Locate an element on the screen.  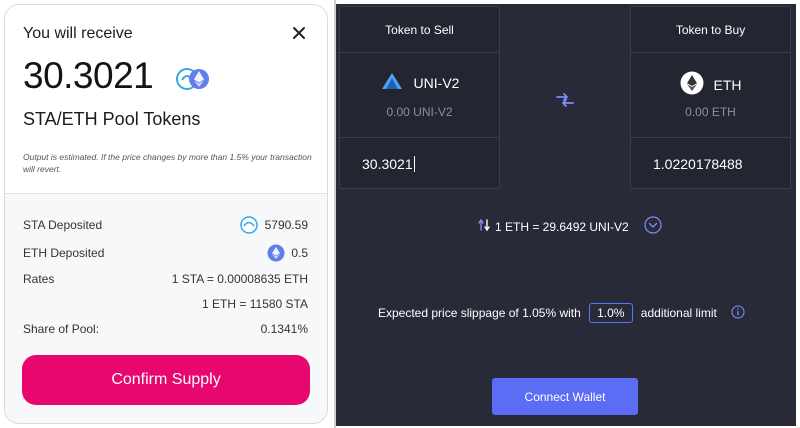
exchange-rate-row: 1 ETH = 29.6492 UNI-V2 is located at coordinates (570, 226).